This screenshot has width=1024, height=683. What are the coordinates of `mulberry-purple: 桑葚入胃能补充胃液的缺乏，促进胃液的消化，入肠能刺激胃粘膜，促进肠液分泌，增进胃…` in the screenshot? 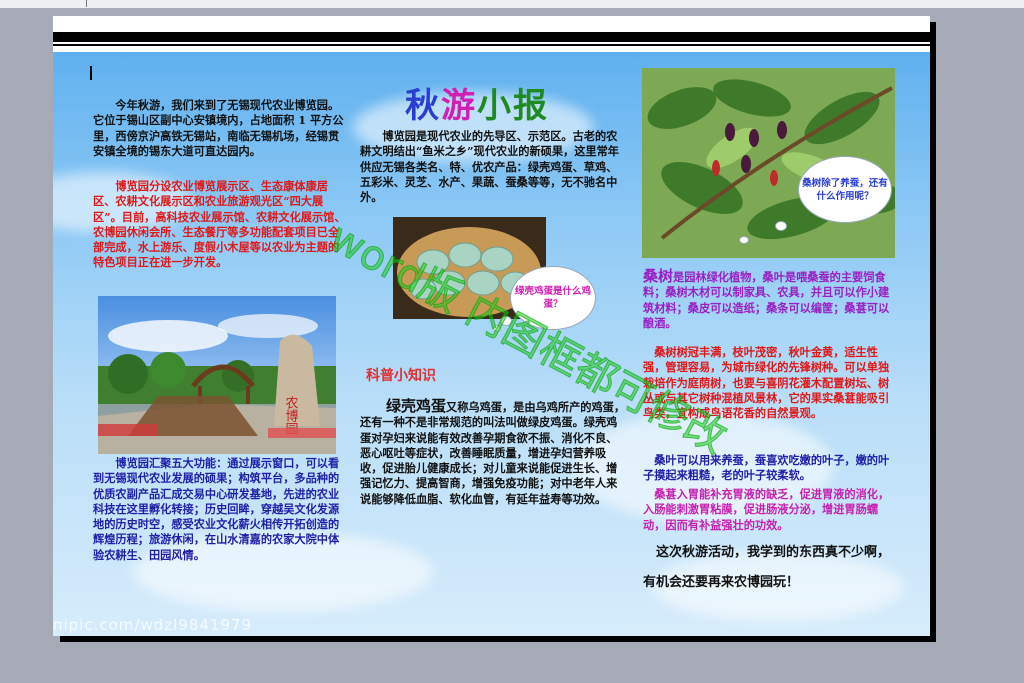 It's located at (766, 509).